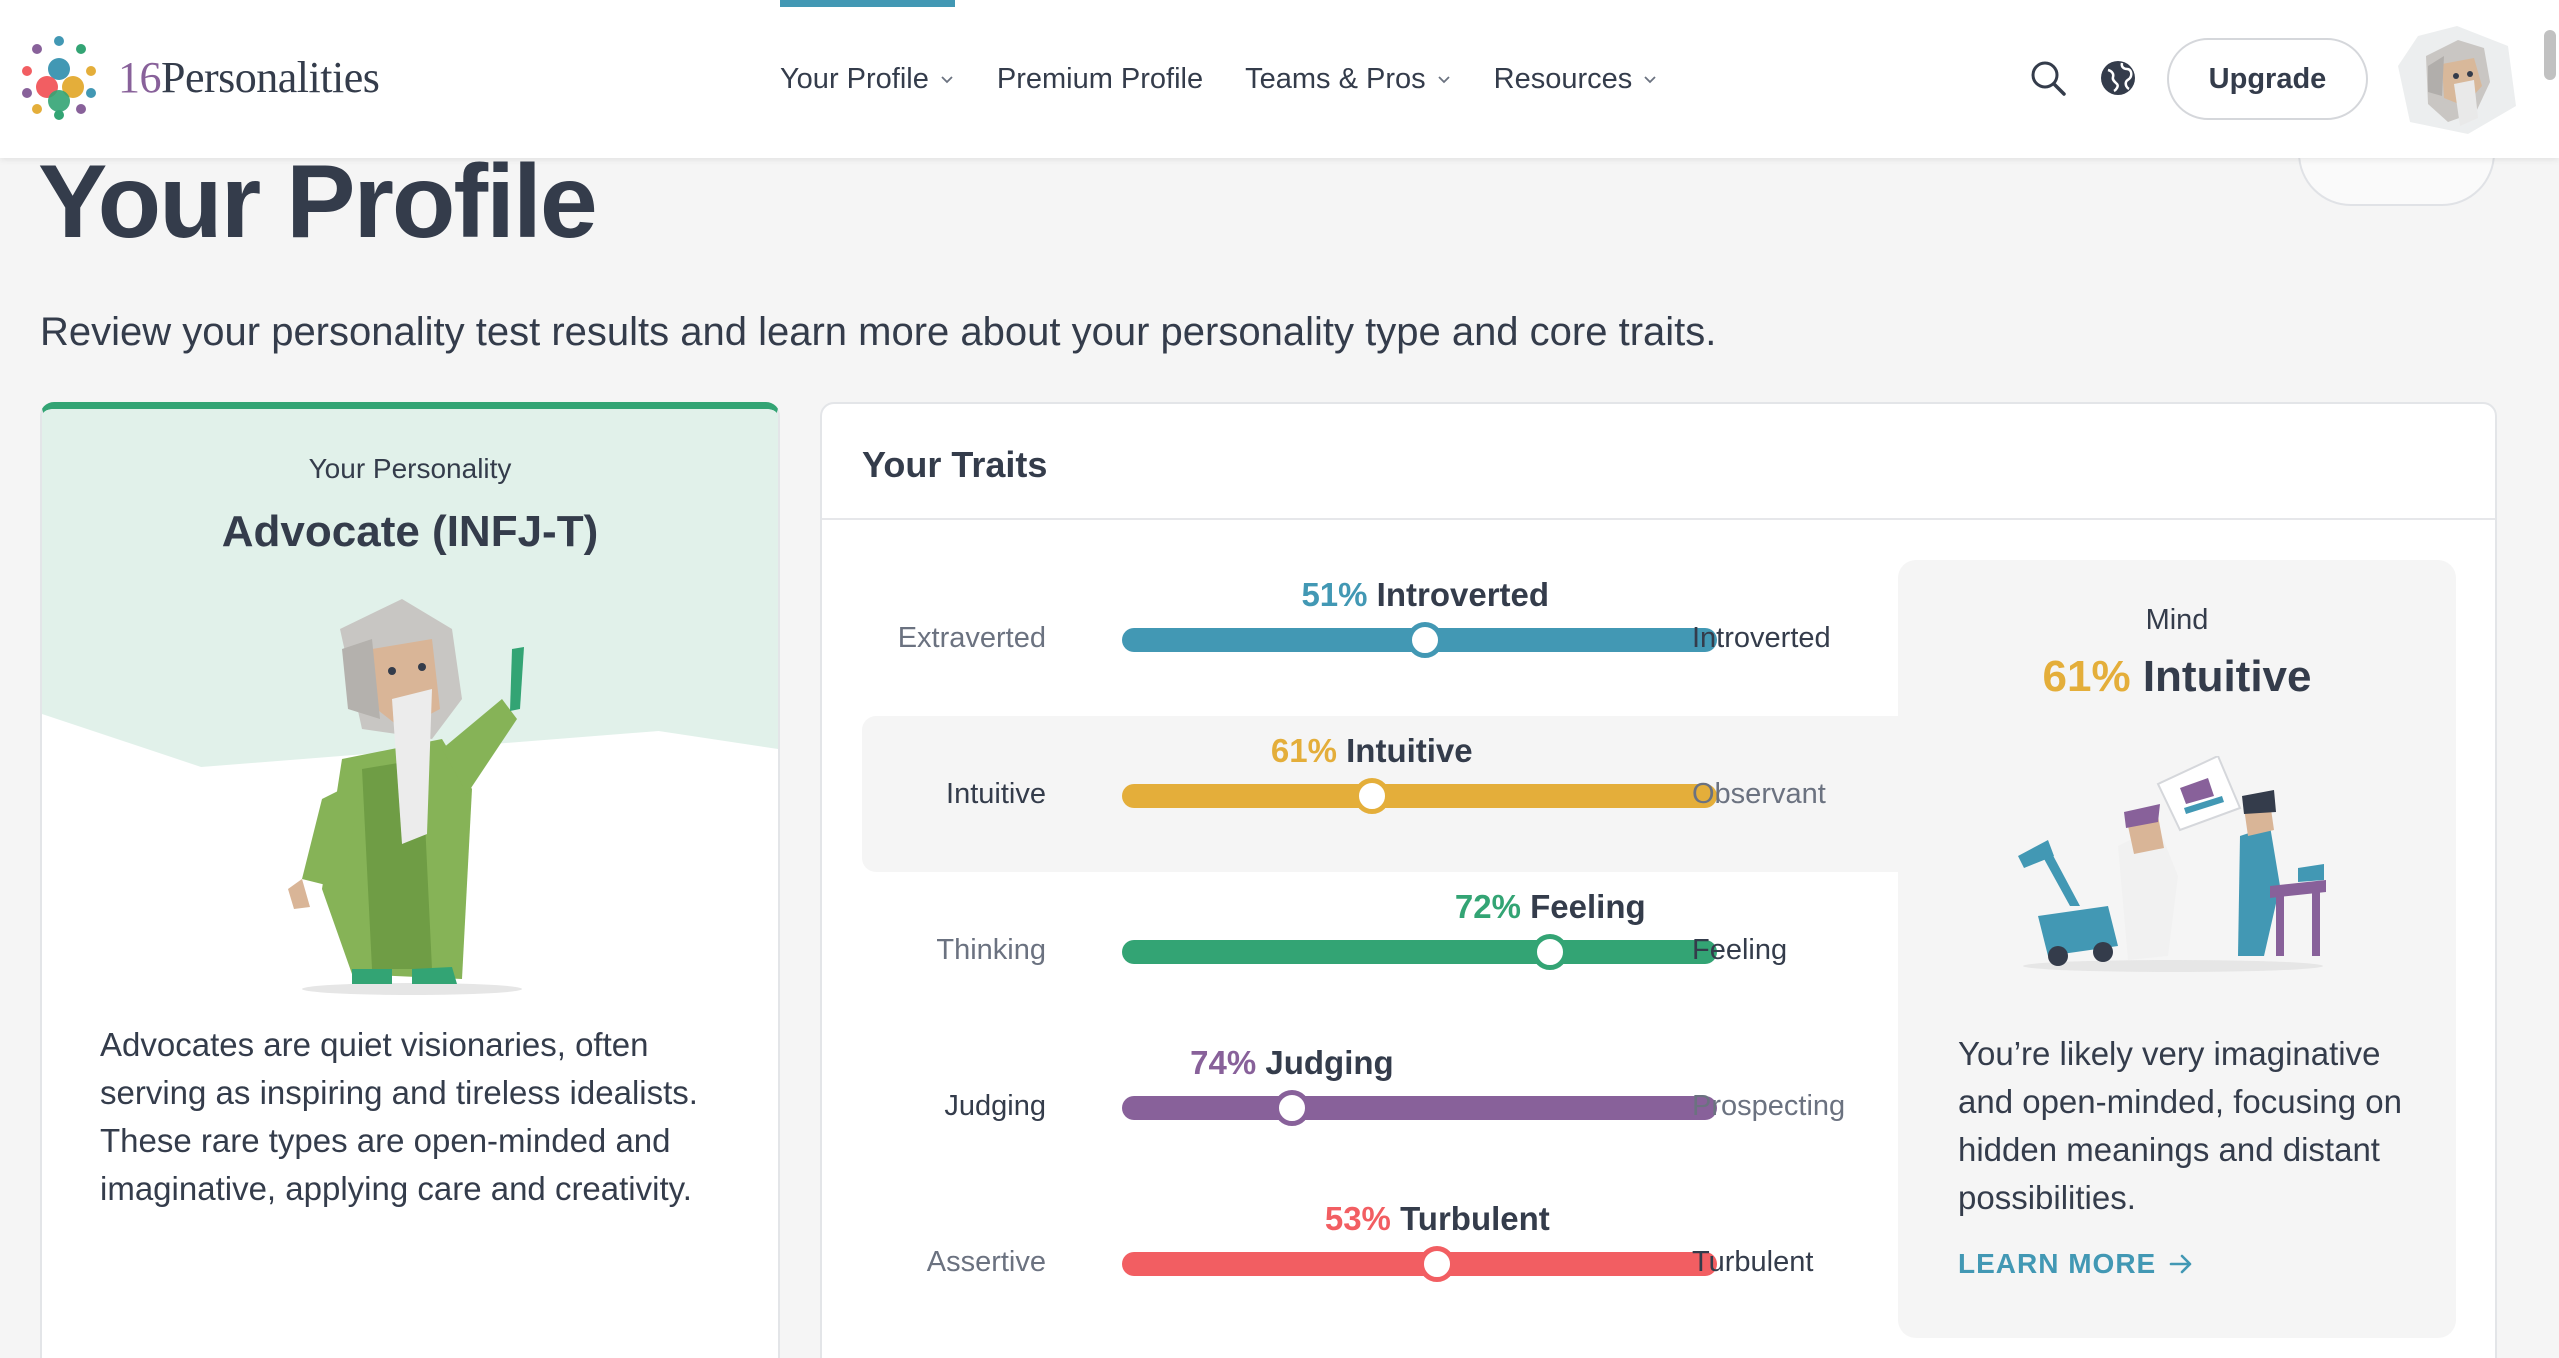 The image size is (2559, 1358). What do you see at coordinates (1463, 594) in the screenshot?
I see `trait-name: Introverted` at bounding box center [1463, 594].